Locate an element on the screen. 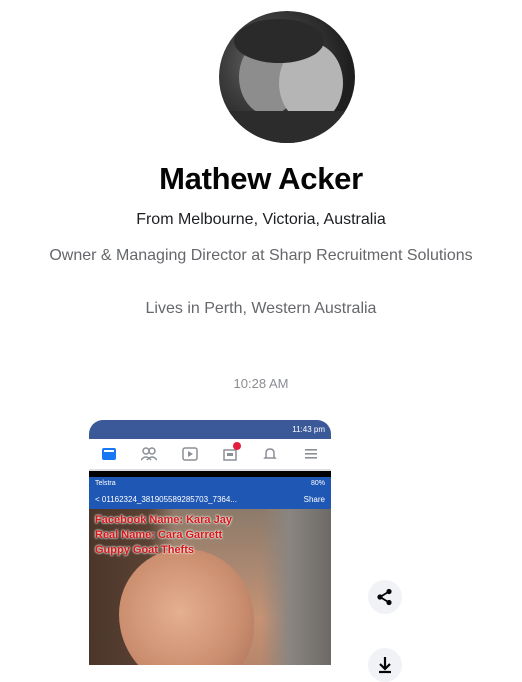 Image resolution: width=522 pixels, height=682 pixels. file-name-bar: < 01162324_381905589285703_7364... Share is located at coordinates (210, 500).